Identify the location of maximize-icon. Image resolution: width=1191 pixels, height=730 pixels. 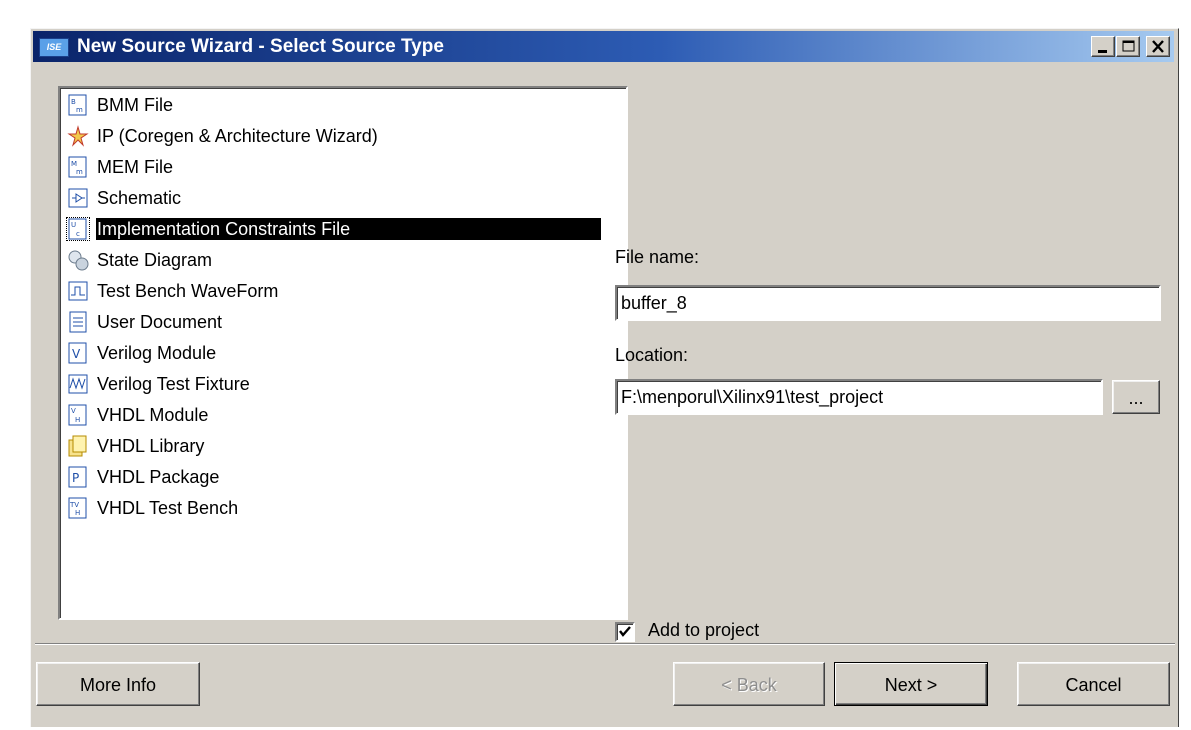
(1128, 46).